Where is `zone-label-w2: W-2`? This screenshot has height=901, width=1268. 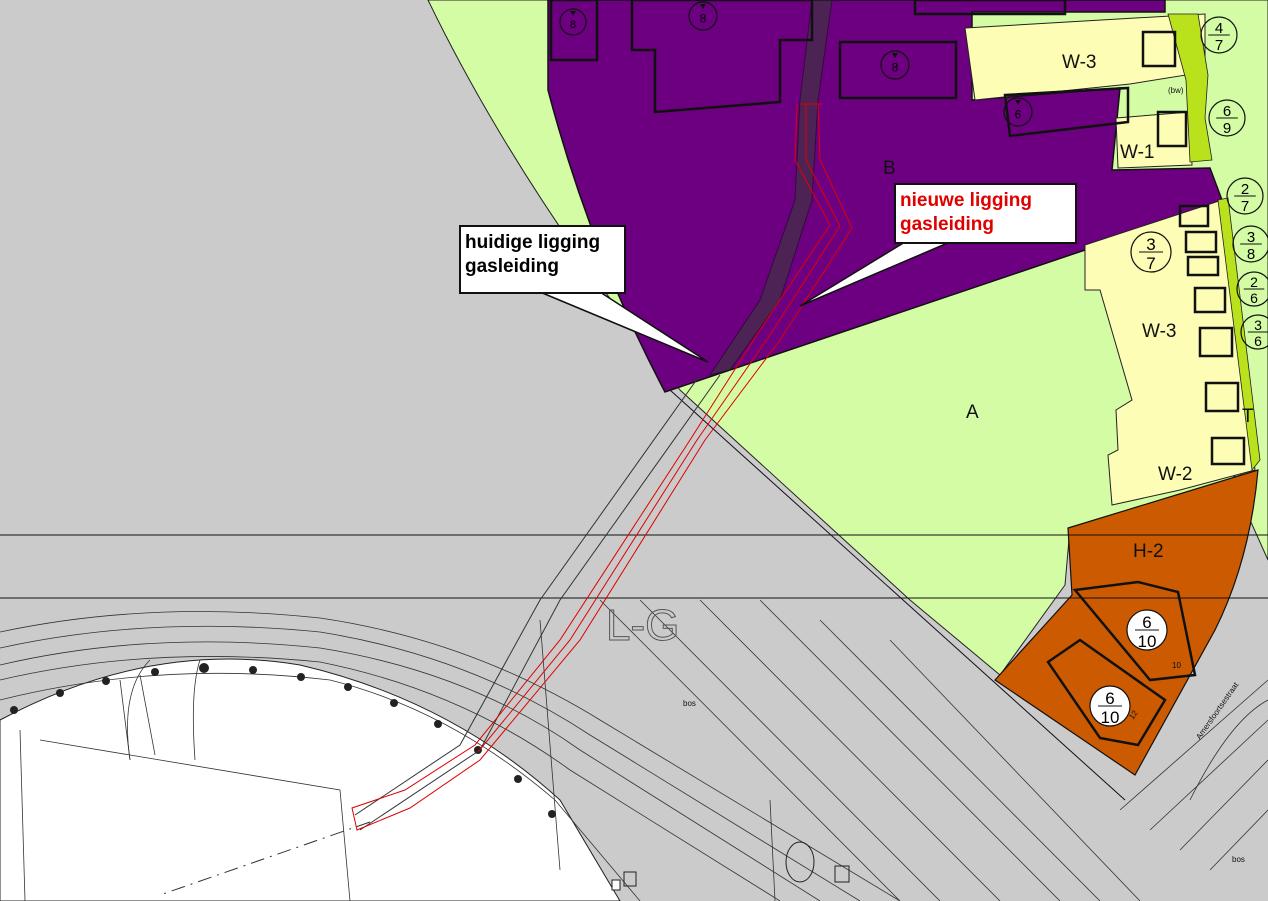 zone-label-w2: W-2 is located at coordinates (1175, 474).